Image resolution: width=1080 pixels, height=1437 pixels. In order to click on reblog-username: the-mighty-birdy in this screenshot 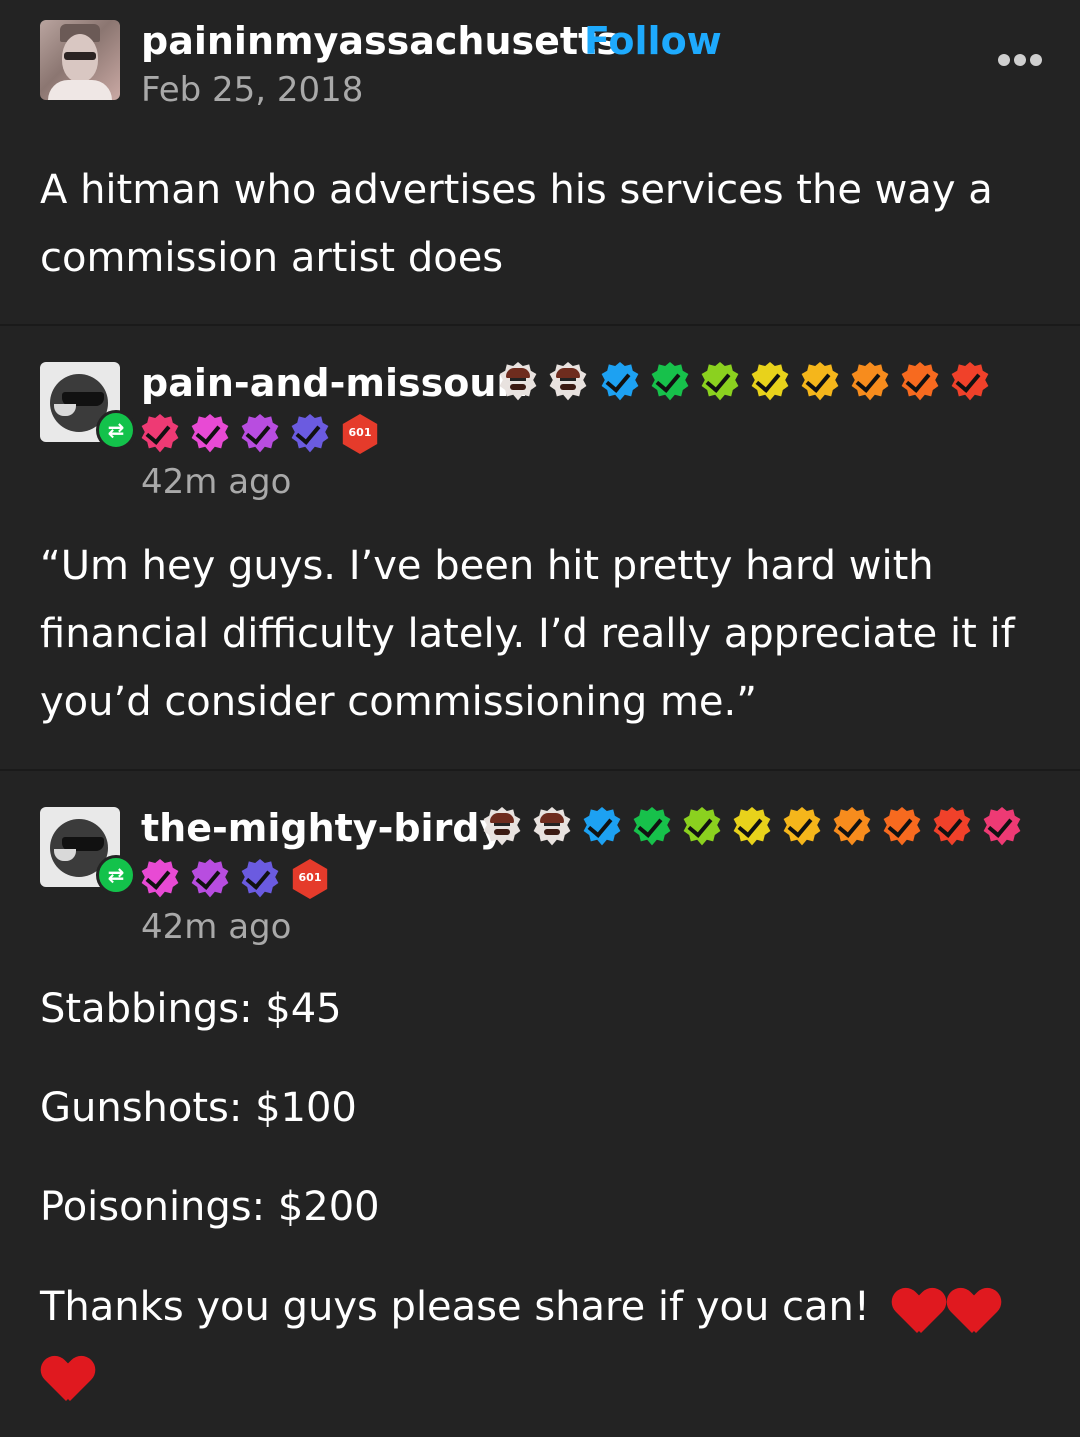, I will do `click(322, 828)`.